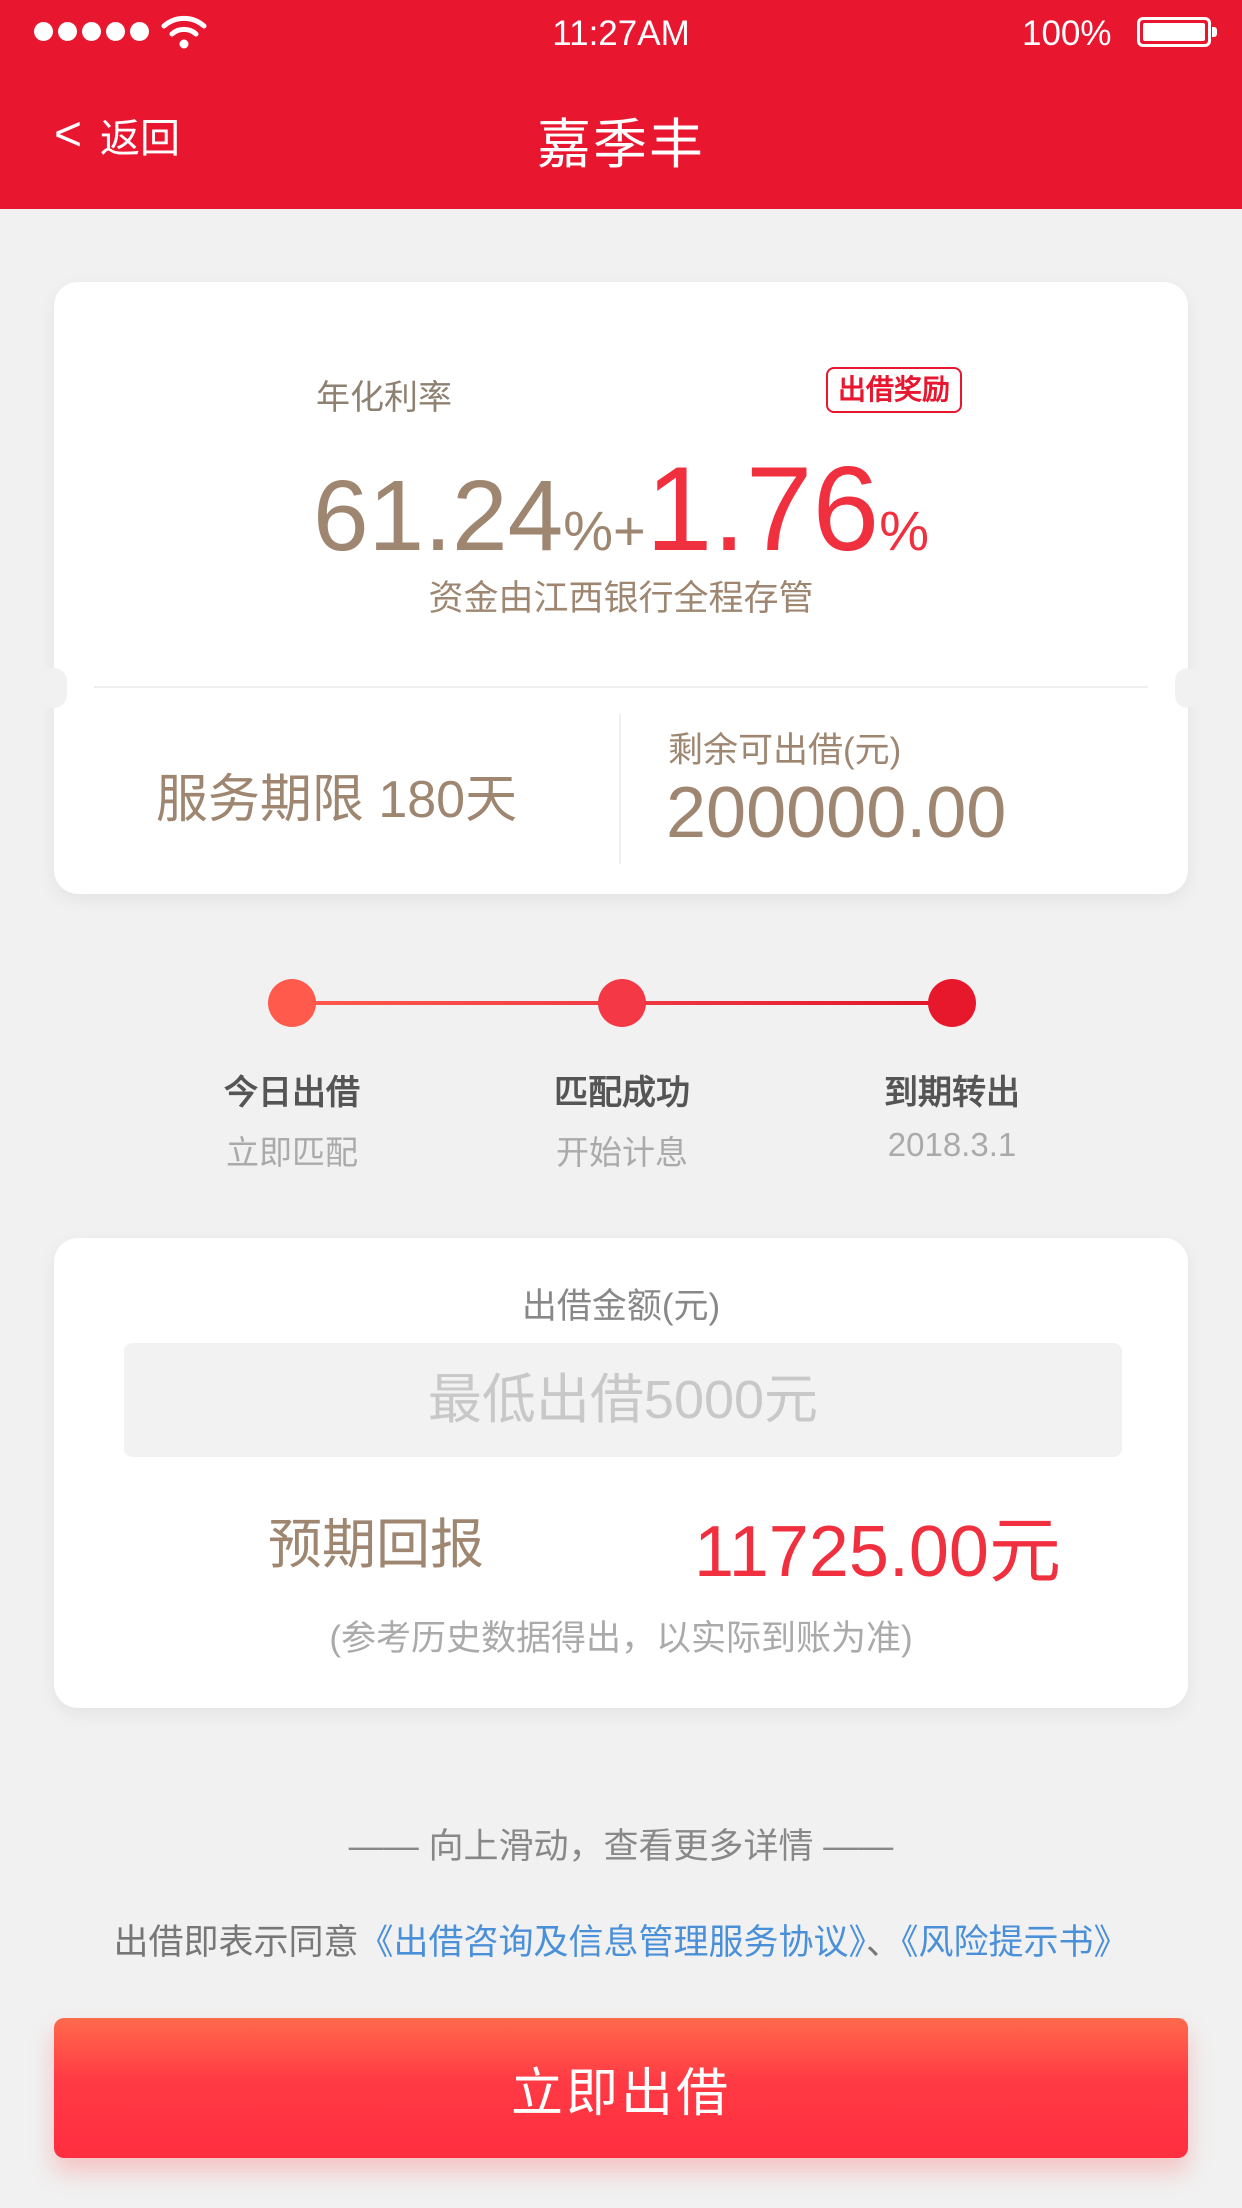 The width and height of the screenshot is (1242, 2208). Describe the element at coordinates (1067, 33) in the screenshot. I see `battery-percent: 100%` at that location.